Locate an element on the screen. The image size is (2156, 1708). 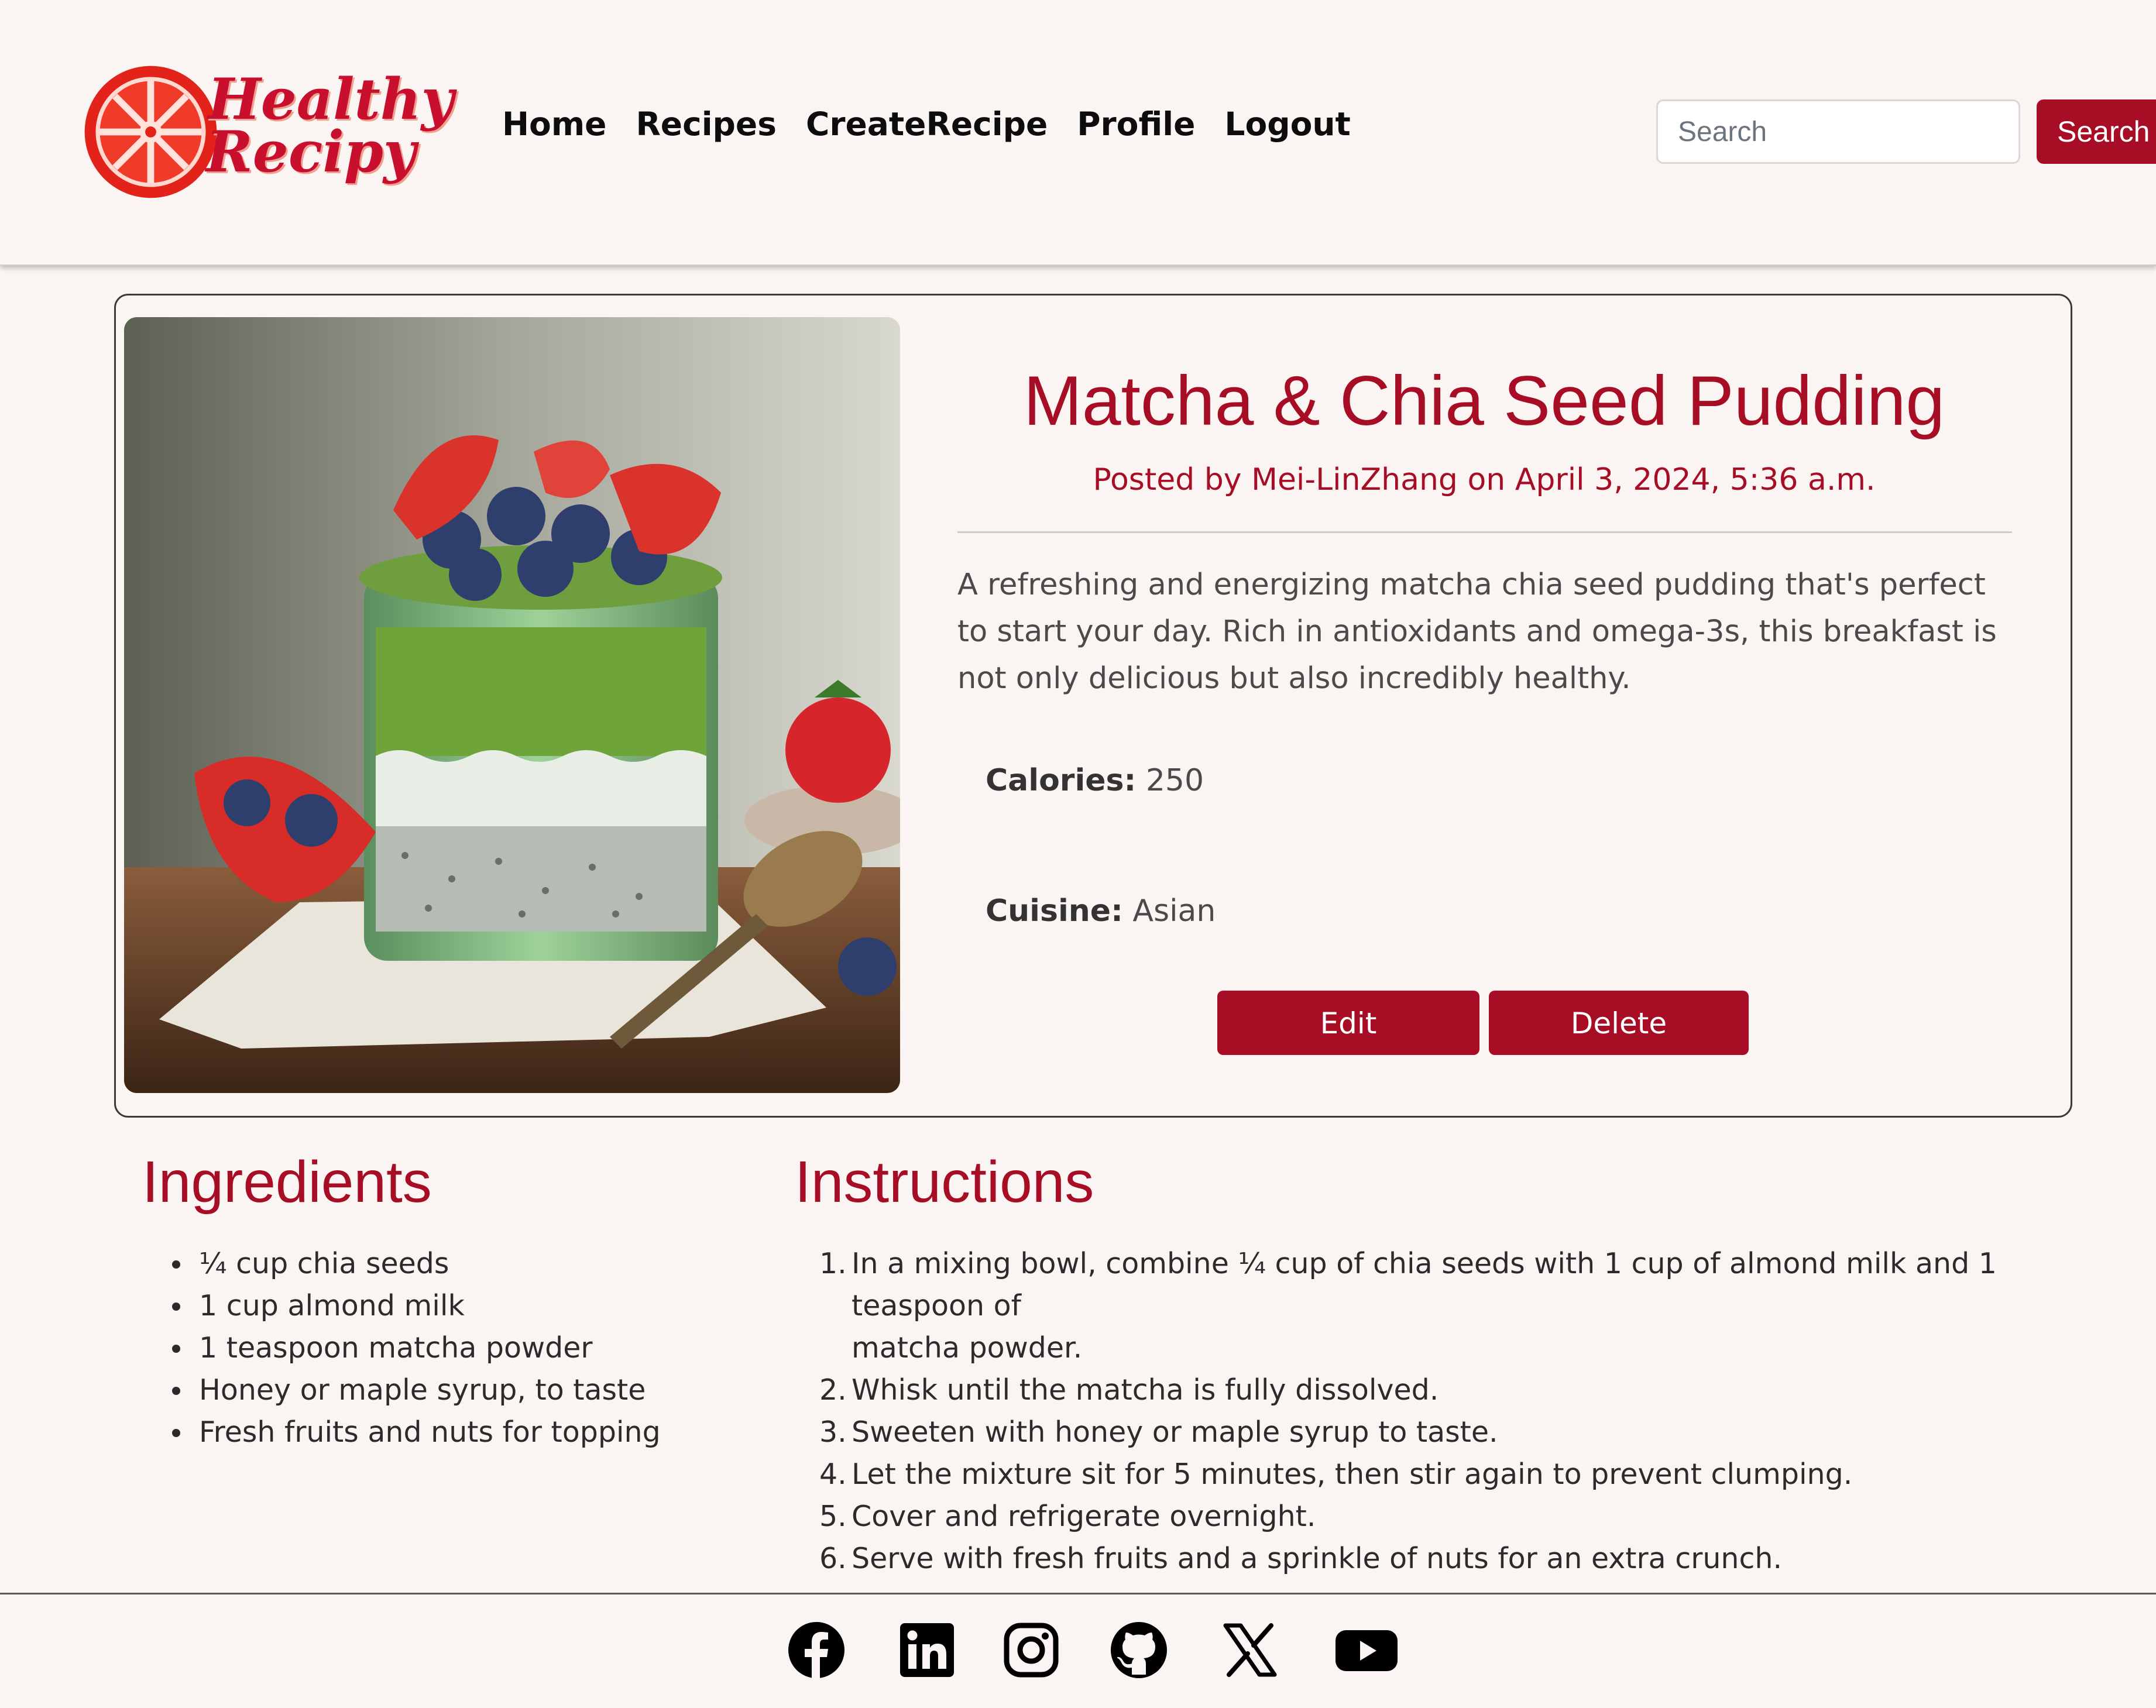
calories-value: 250 is located at coordinates (1174, 781).